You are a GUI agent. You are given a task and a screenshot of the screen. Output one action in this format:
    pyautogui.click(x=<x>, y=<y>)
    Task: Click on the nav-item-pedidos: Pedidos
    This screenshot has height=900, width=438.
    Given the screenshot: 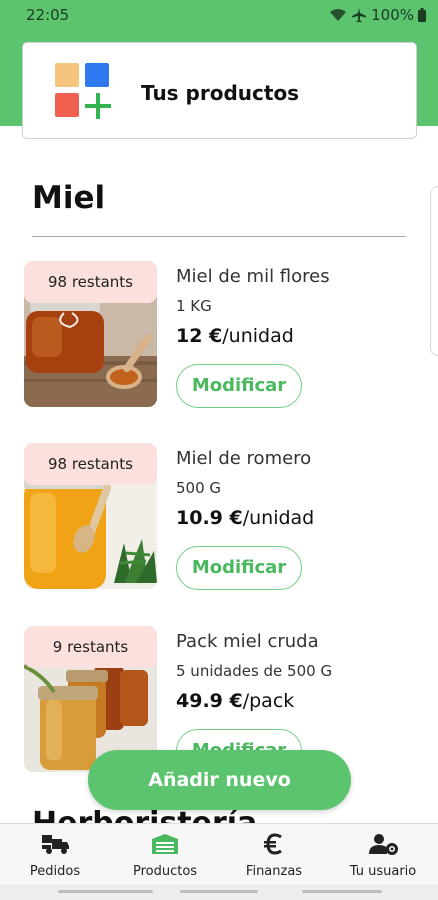 What is the action you would take?
    pyautogui.click(x=55, y=855)
    